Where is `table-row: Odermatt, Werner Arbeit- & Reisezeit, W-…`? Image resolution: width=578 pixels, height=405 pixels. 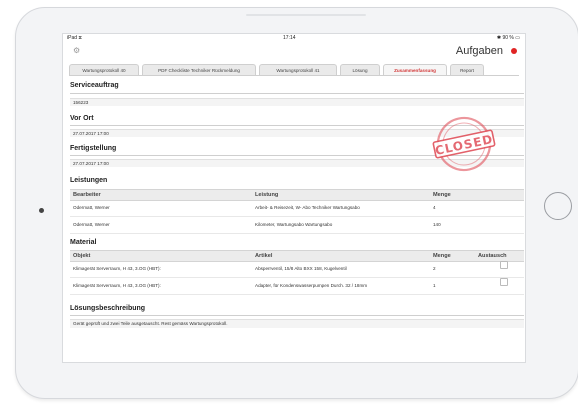
table-row: Odermatt, Werner Arbeit- & Reisezeit, W-… is located at coordinates (297, 208).